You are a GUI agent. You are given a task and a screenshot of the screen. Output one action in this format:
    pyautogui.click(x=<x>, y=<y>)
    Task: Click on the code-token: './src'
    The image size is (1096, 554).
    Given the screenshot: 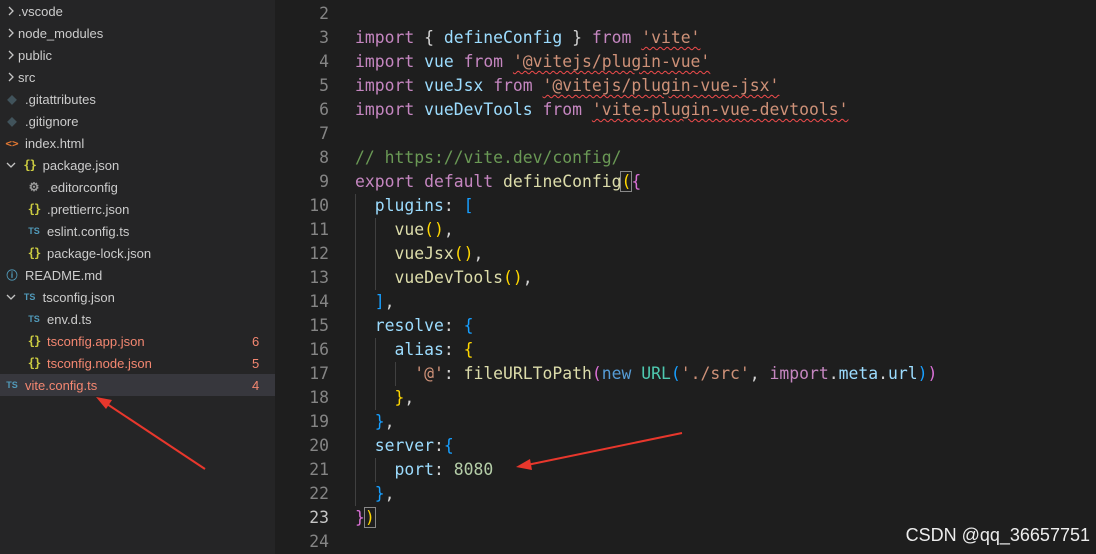 What is the action you would take?
    pyautogui.click(x=715, y=373)
    